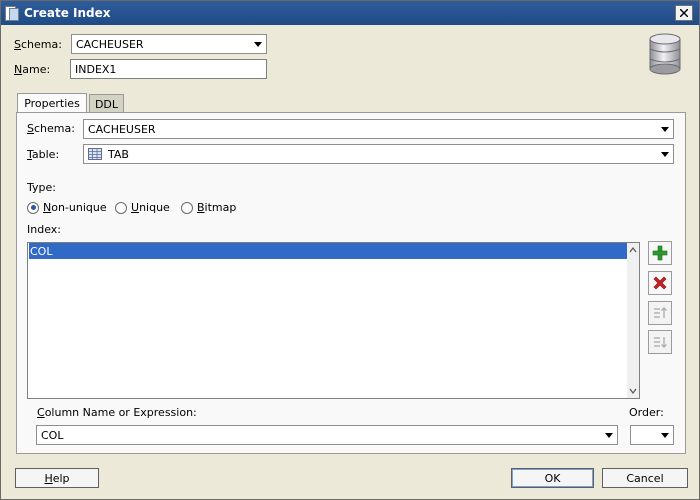 This screenshot has height=500, width=700. I want to click on properties-schema-label: Schema:, so click(51, 128).